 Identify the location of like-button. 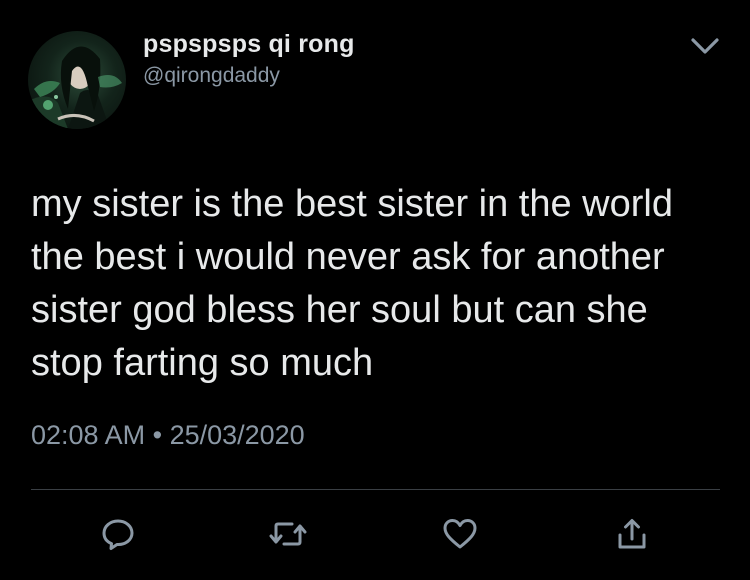
(460, 534).